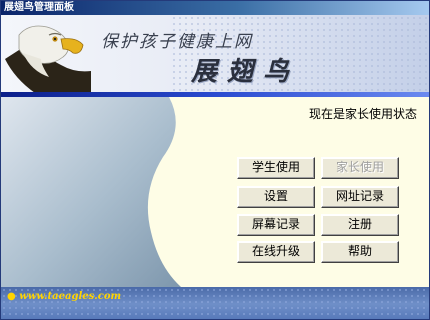 The image size is (430, 320). I want to click on url-log-button: 网址记录, so click(360, 197).